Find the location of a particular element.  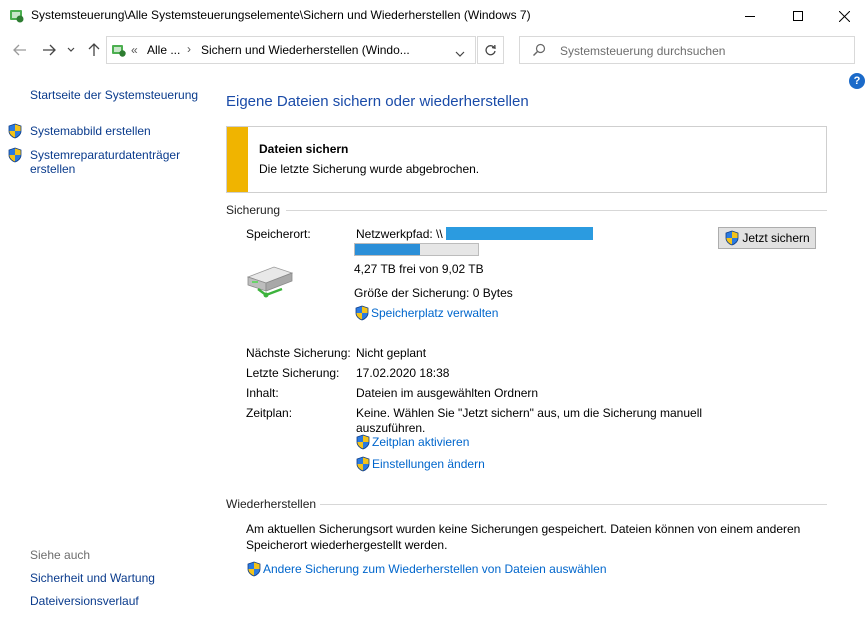

see-also-heading: Siehe auch is located at coordinates (60, 555).